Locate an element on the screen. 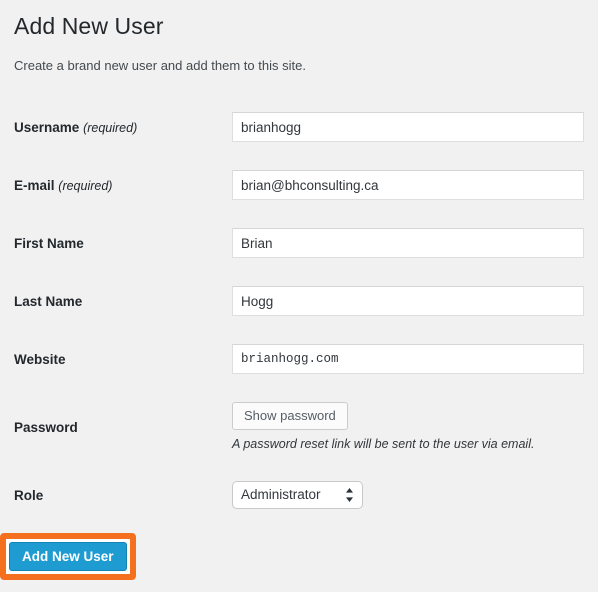 This screenshot has width=598, height=592. role-select: Administrator is located at coordinates (297, 495).